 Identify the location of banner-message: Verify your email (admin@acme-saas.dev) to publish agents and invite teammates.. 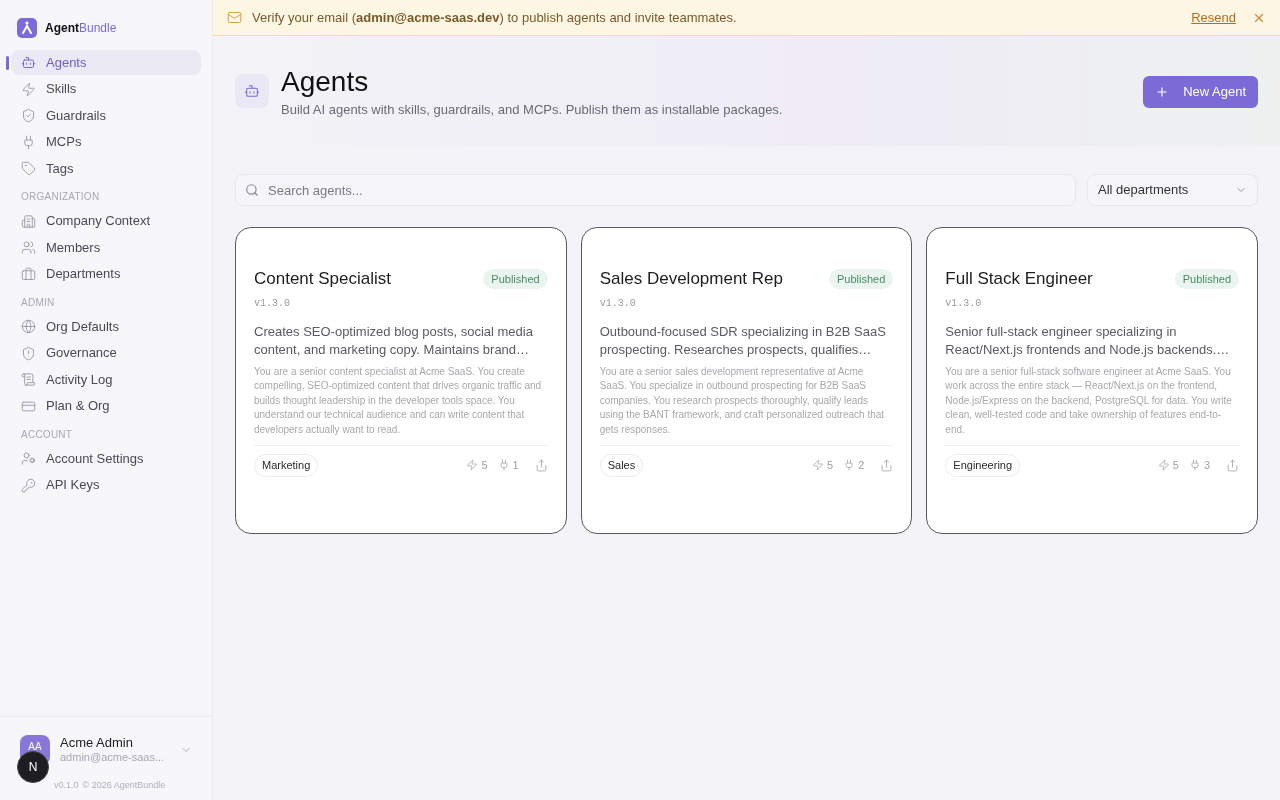
(495, 17).